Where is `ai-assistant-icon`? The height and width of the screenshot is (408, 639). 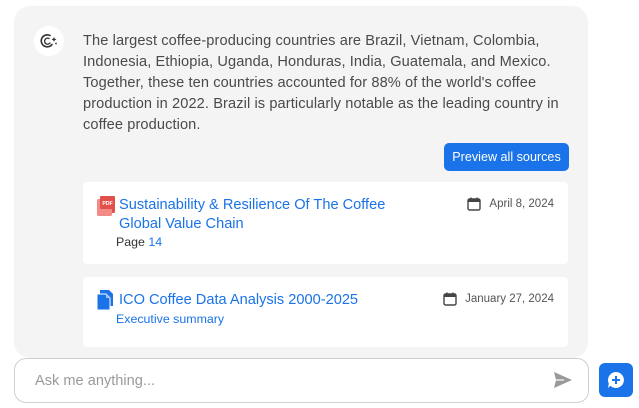
ai-assistant-icon is located at coordinates (48, 41).